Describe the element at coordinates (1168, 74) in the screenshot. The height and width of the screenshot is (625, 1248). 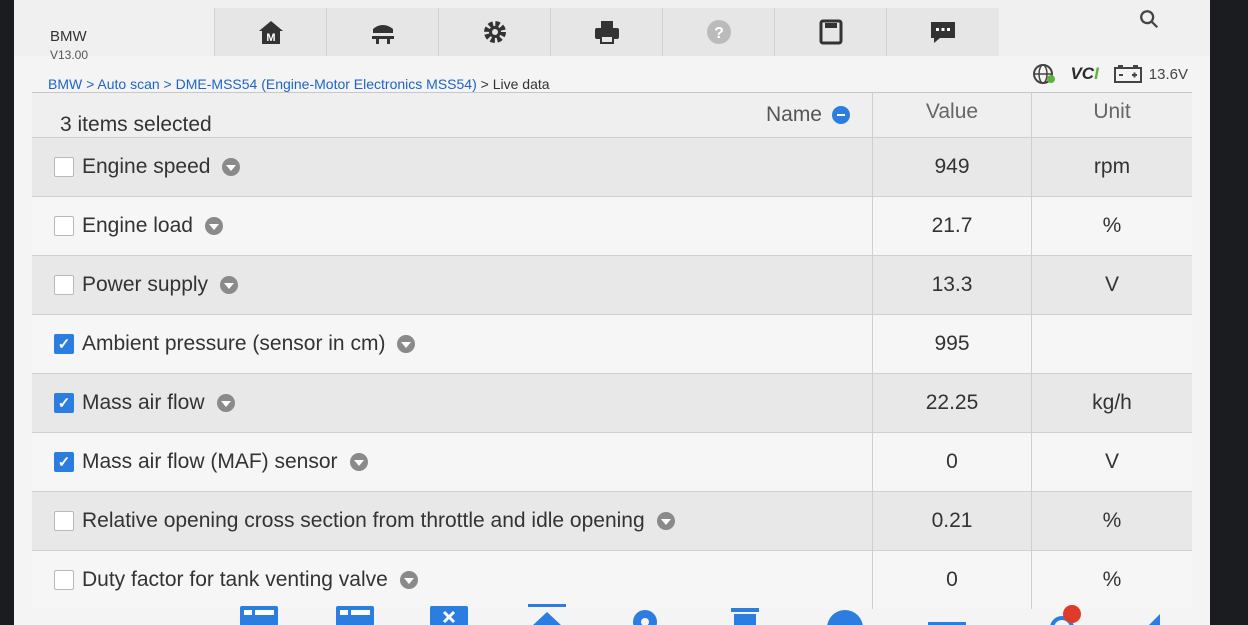
I see `battery-voltage: 13.6V` at that location.